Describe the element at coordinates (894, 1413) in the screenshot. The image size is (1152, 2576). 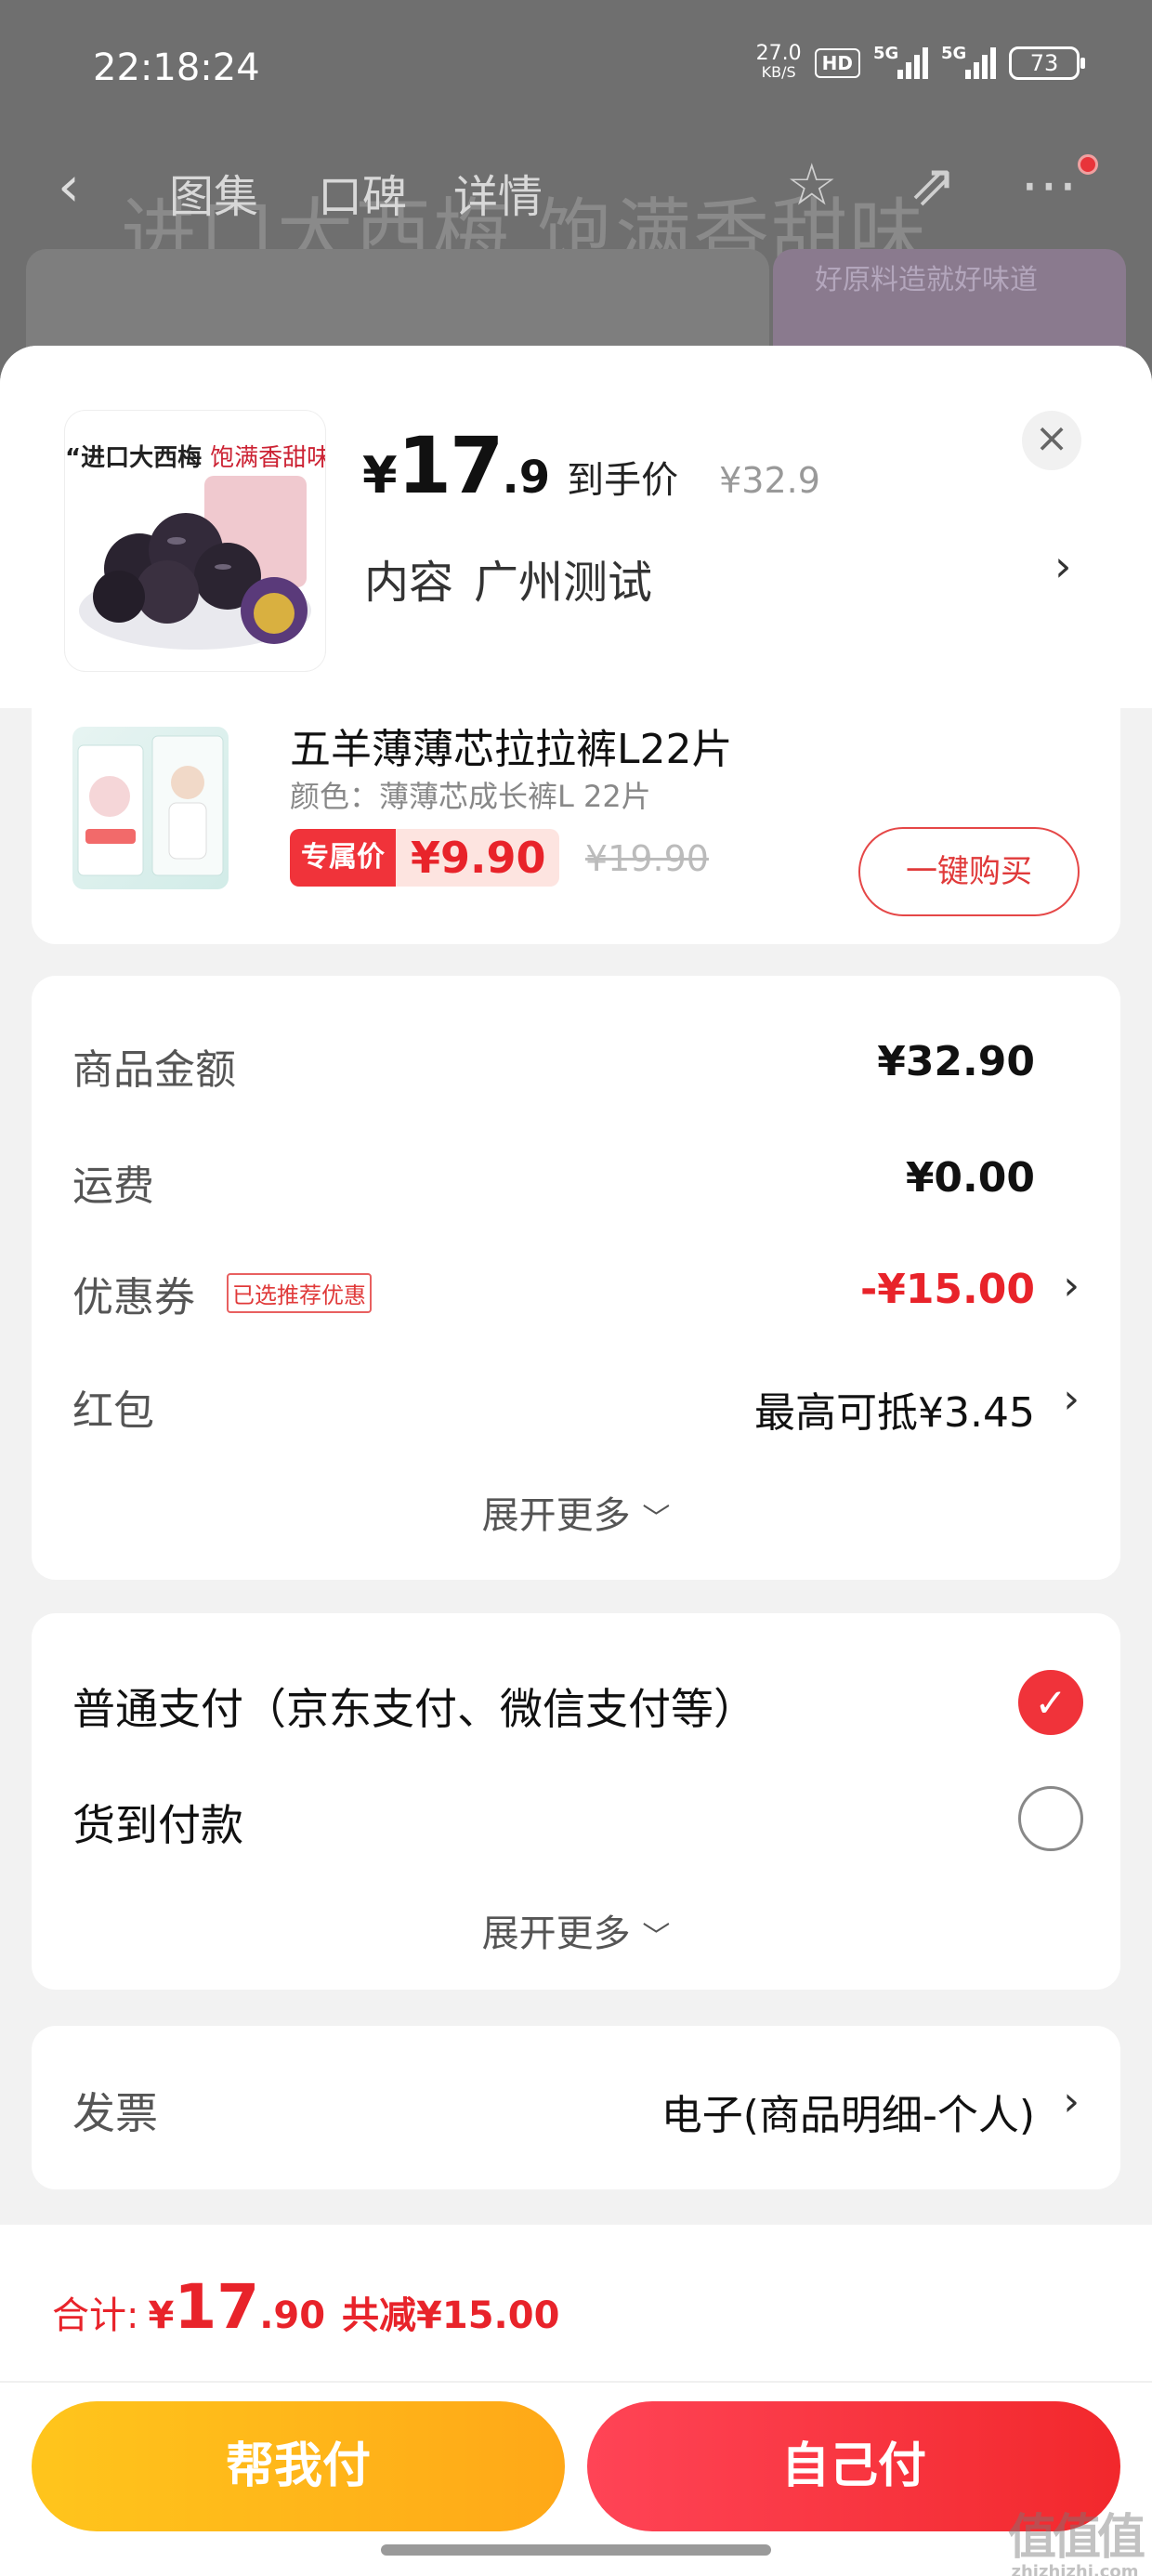
I see `red-packet-value: 最高可抵¥3.45` at that location.